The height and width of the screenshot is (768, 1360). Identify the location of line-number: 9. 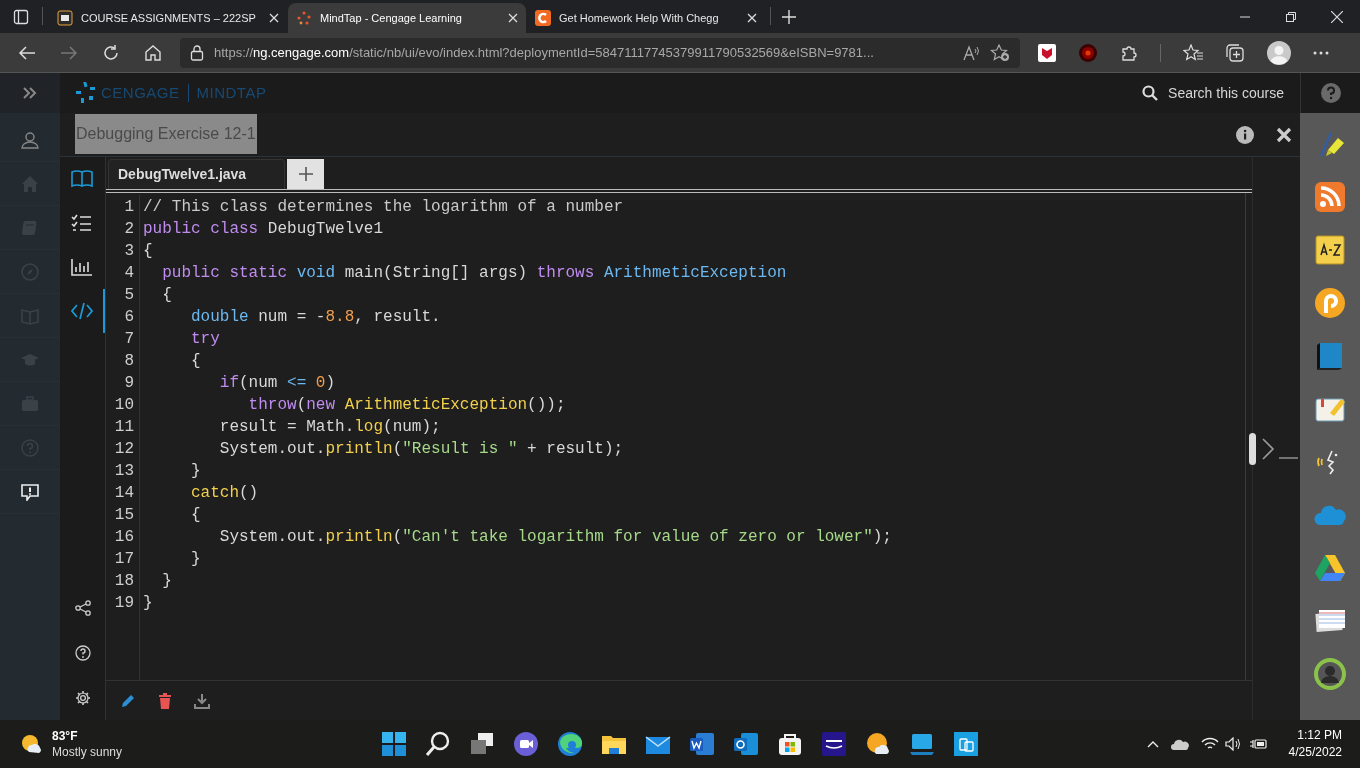
(129, 383).